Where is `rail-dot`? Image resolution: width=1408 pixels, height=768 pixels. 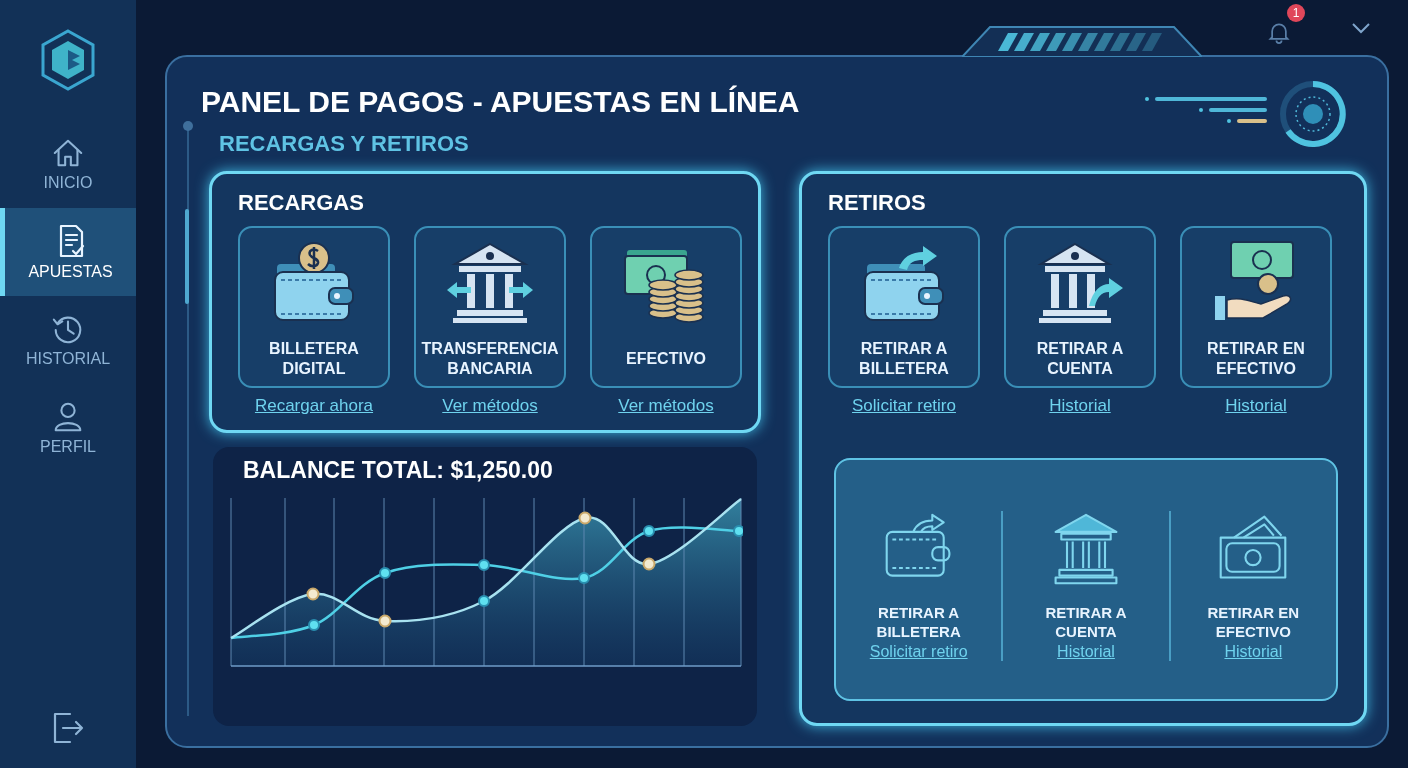
rail-dot is located at coordinates (188, 126).